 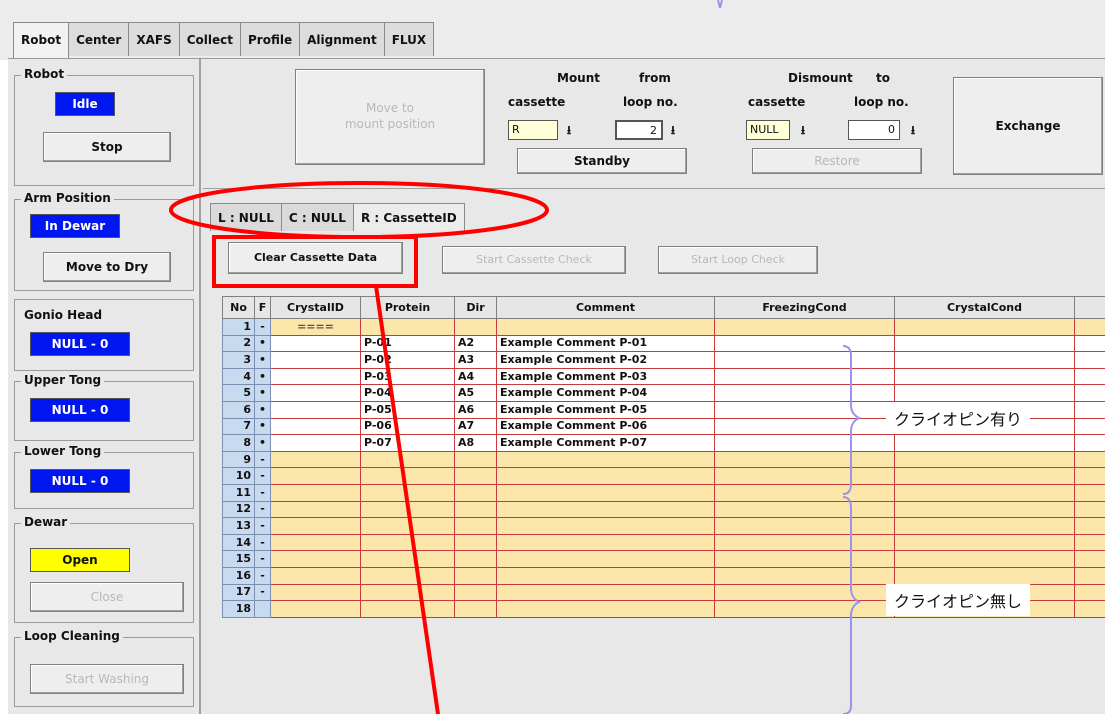 What do you see at coordinates (475, 343) in the screenshot?
I see `col-dir-cell: A2` at bounding box center [475, 343].